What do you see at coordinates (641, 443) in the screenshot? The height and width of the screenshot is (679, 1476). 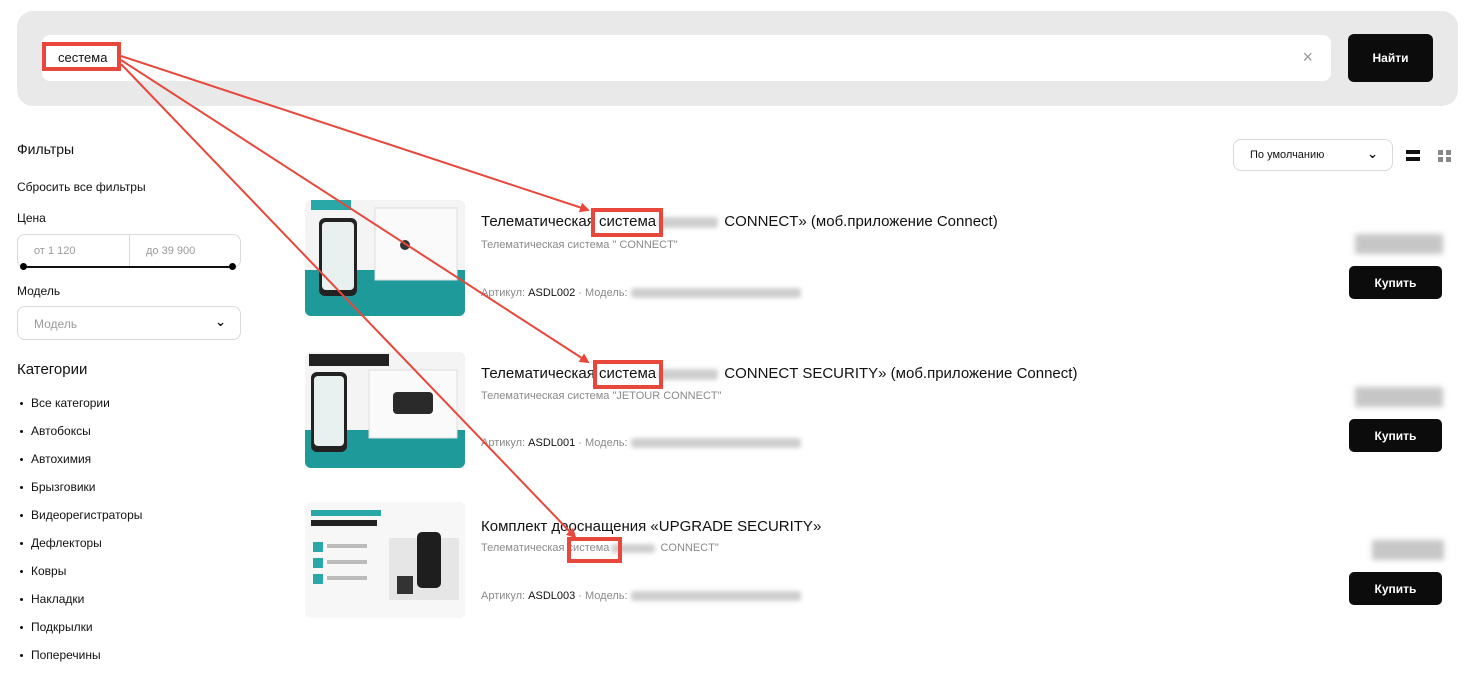 I see `product-meta: Артикул: ASDL001 · Модель:` at bounding box center [641, 443].